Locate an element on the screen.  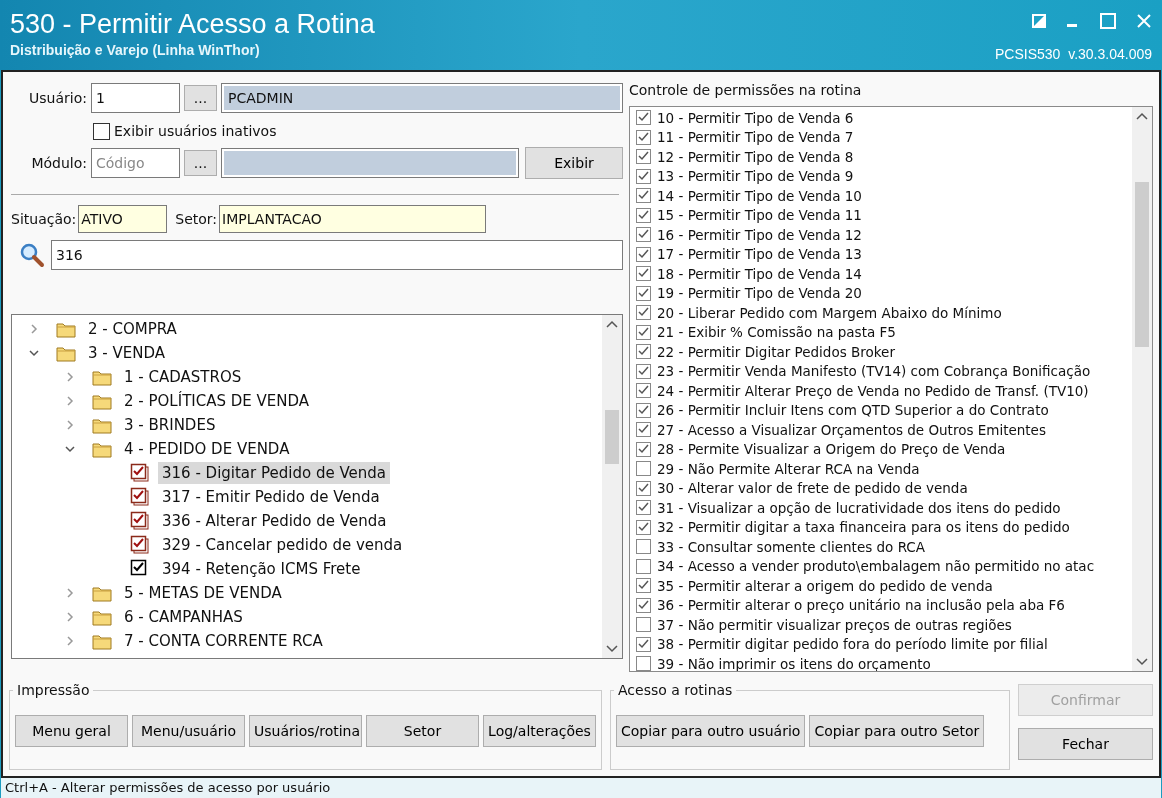
tree-item: 2 - COMPRA is located at coordinates (132, 329).